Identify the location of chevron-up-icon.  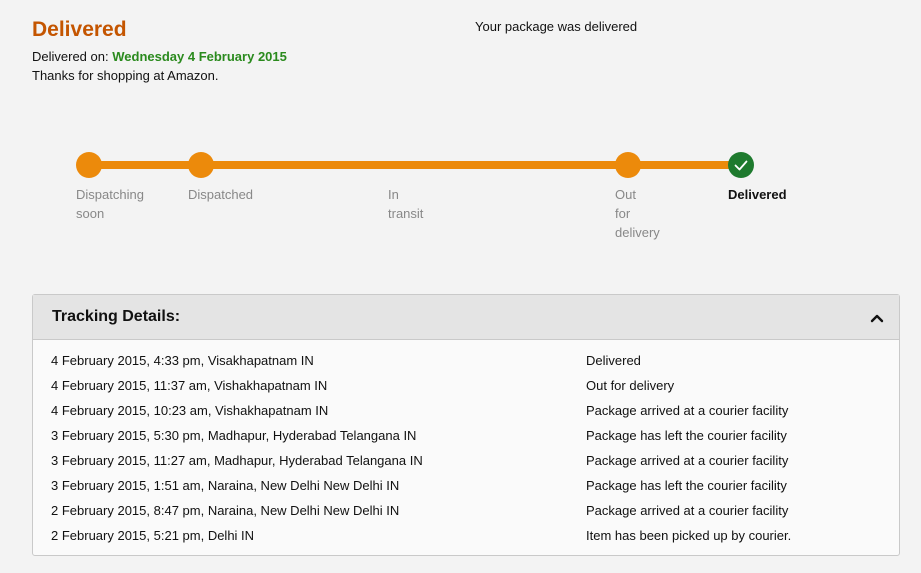
(877, 318).